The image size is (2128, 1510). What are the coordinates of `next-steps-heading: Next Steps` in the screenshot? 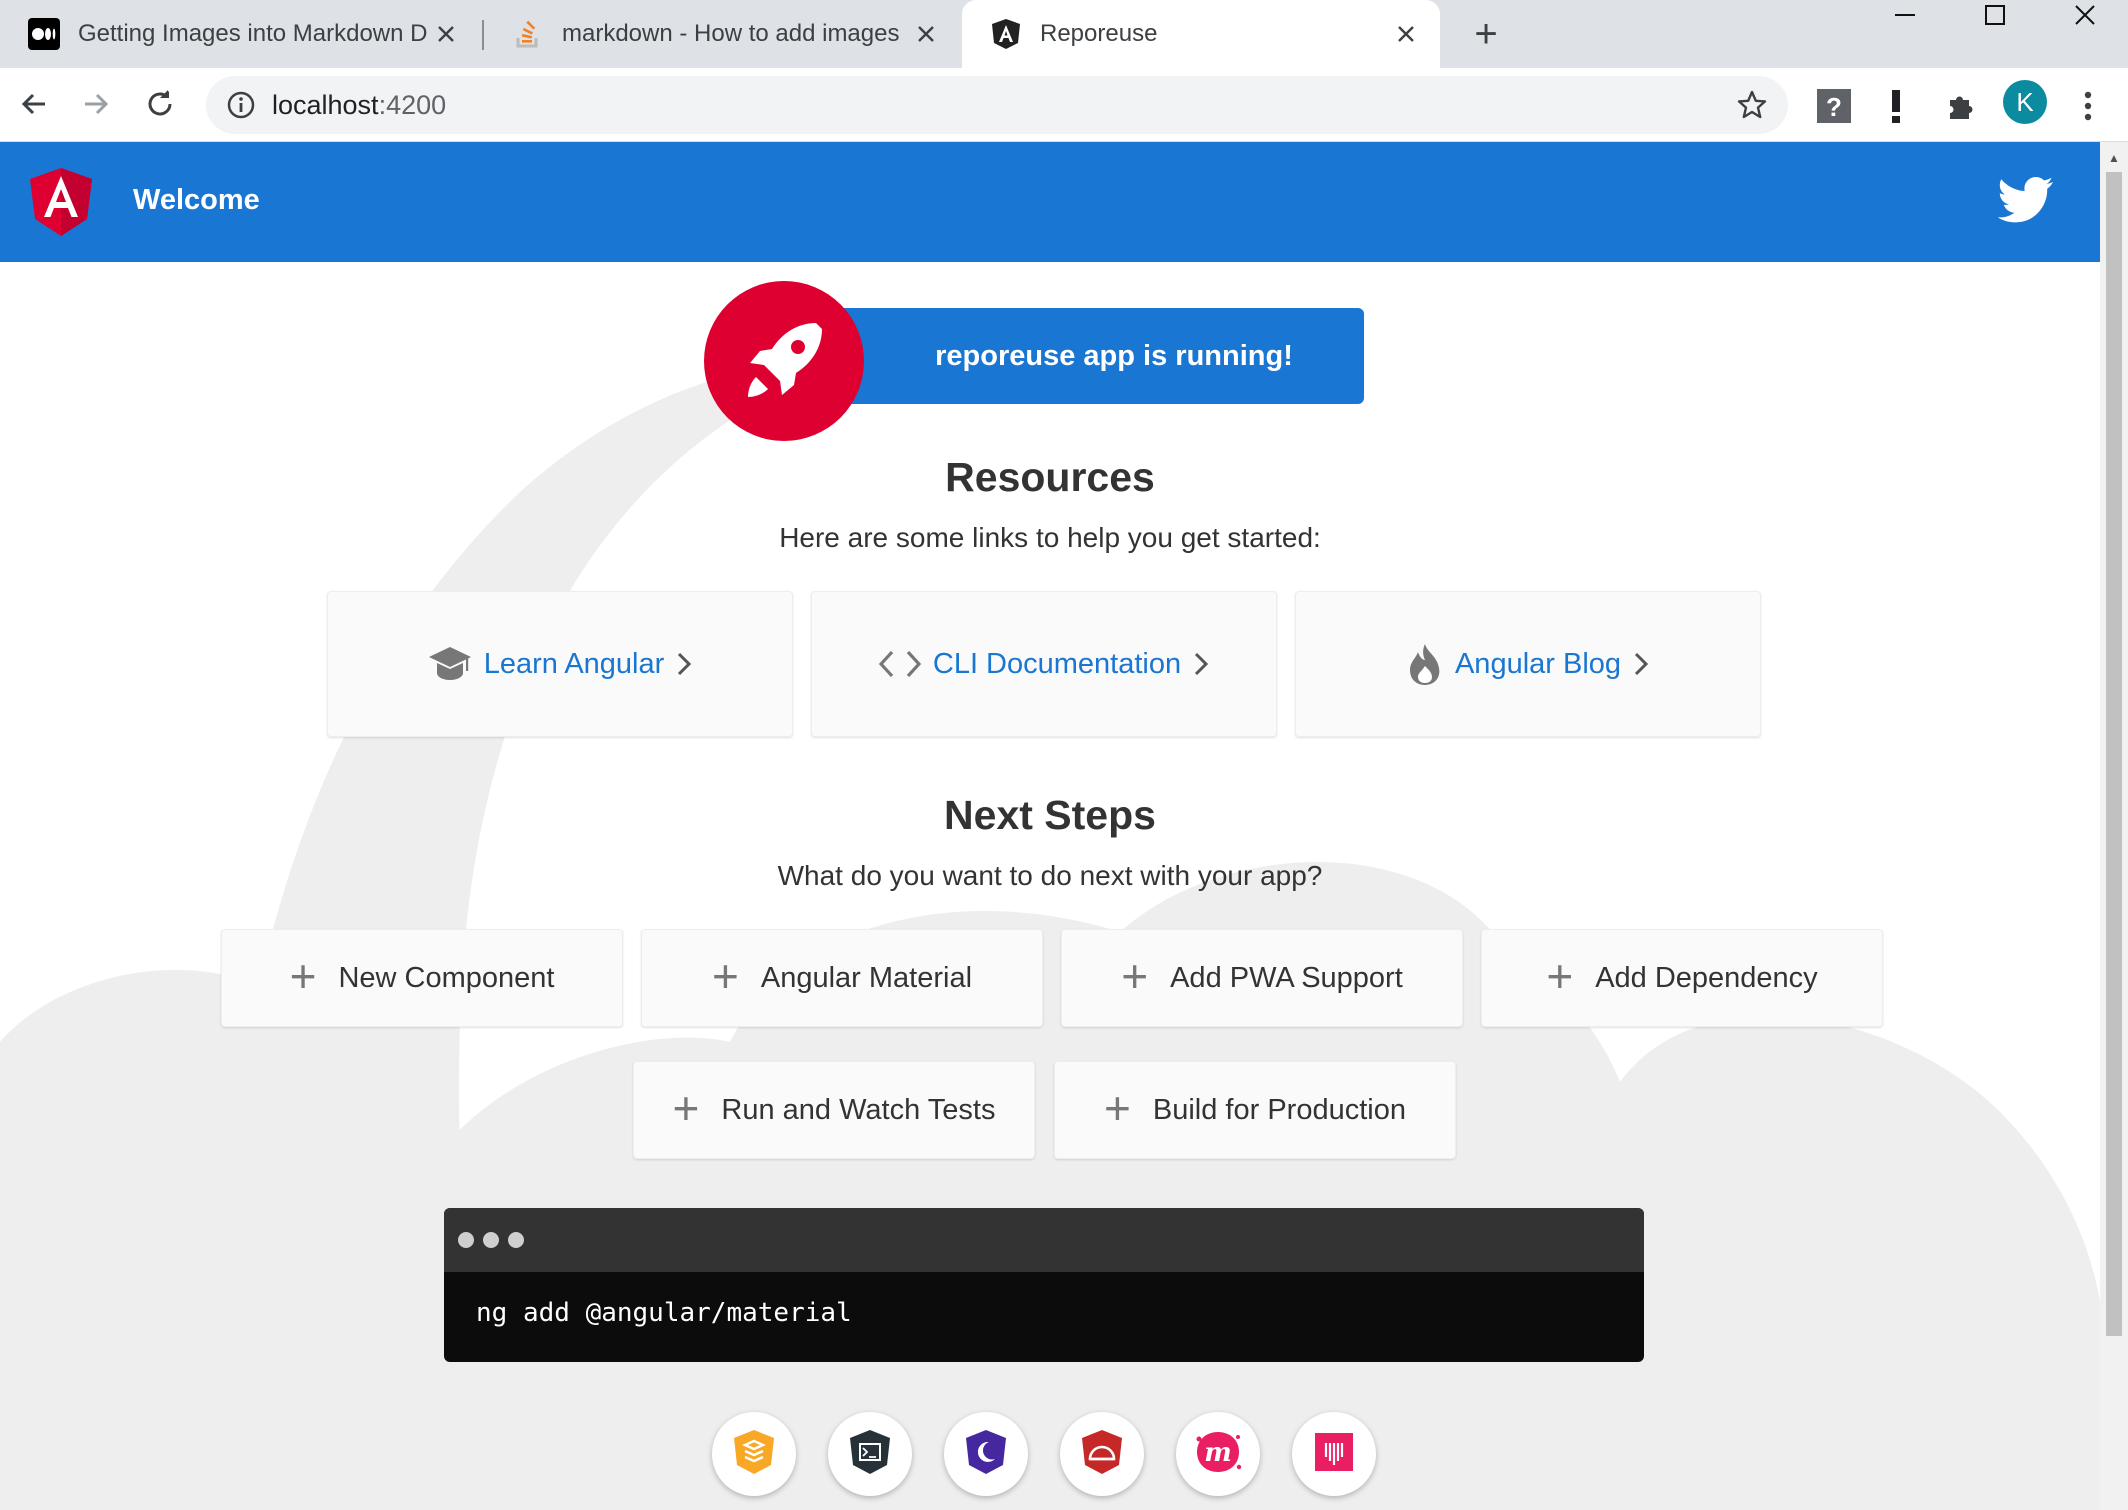 It's located at (1050, 815).